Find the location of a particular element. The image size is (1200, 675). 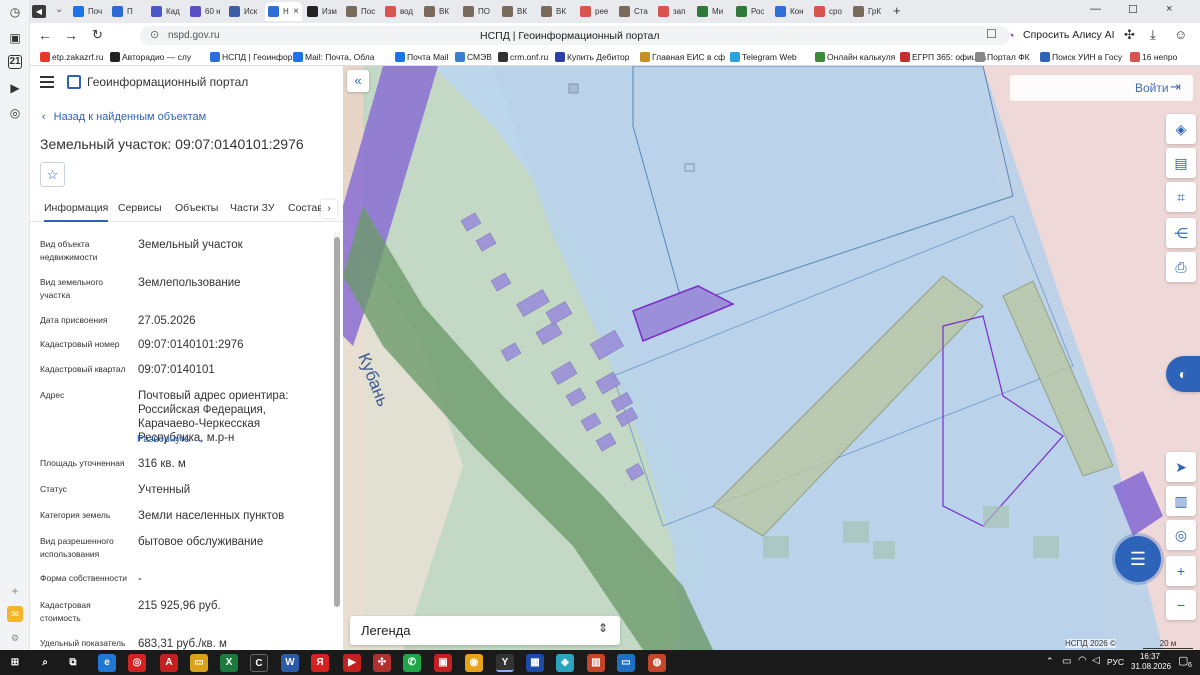

whatsapp-icon: ✆ is located at coordinates (412, 663).